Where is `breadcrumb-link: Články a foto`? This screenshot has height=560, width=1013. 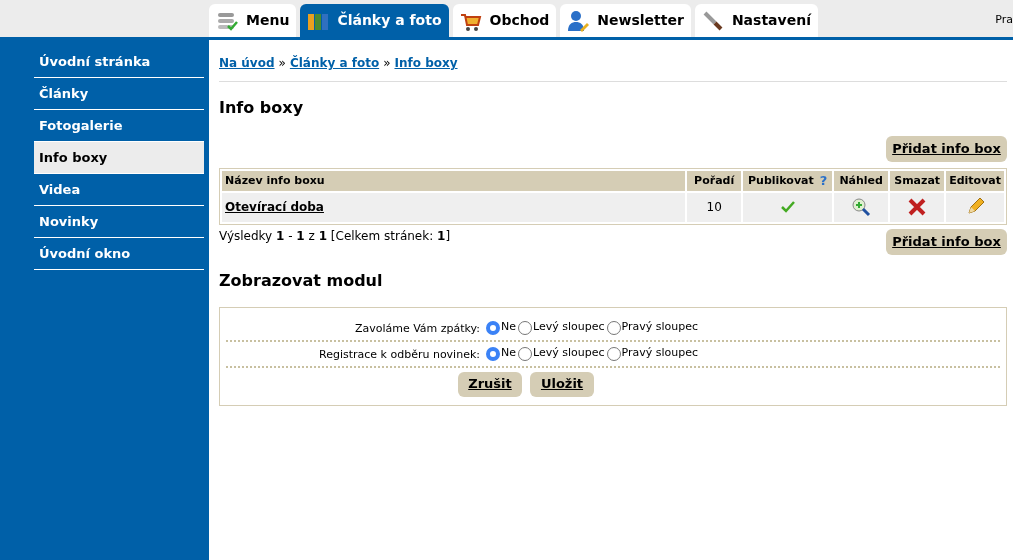
breadcrumb-link: Články a foto is located at coordinates (334, 63).